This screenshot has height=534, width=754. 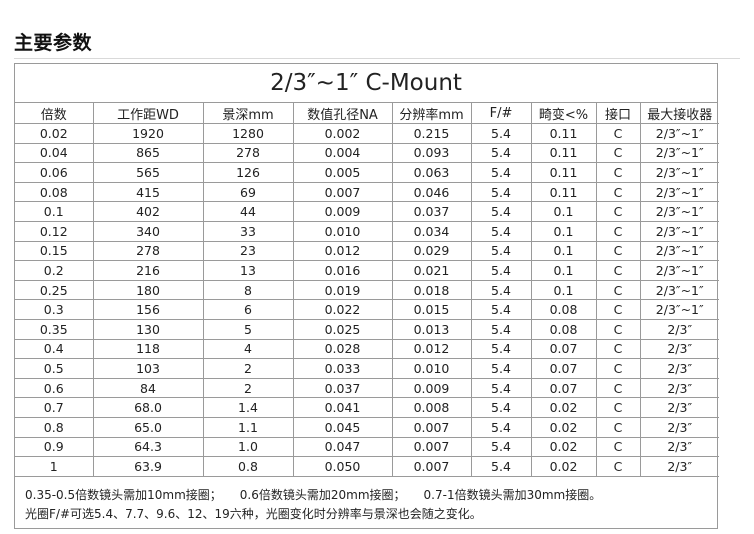 I want to click on table-cell: 0.35, so click(x=54, y=329).